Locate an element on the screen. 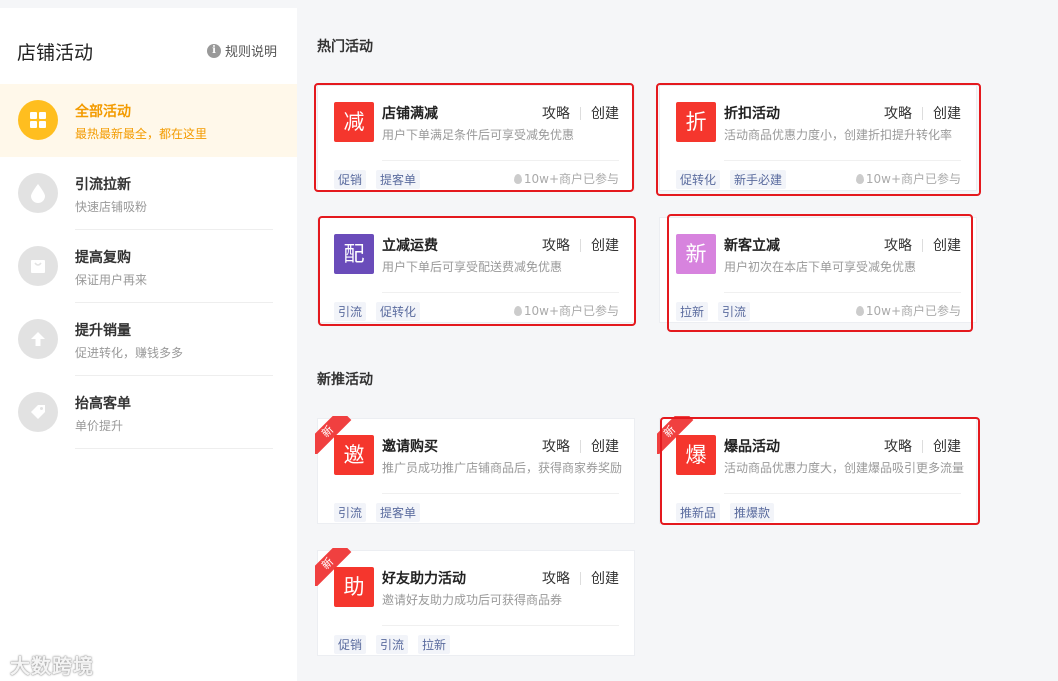  activity-logo: 新 is located at coordinates (696, 254).